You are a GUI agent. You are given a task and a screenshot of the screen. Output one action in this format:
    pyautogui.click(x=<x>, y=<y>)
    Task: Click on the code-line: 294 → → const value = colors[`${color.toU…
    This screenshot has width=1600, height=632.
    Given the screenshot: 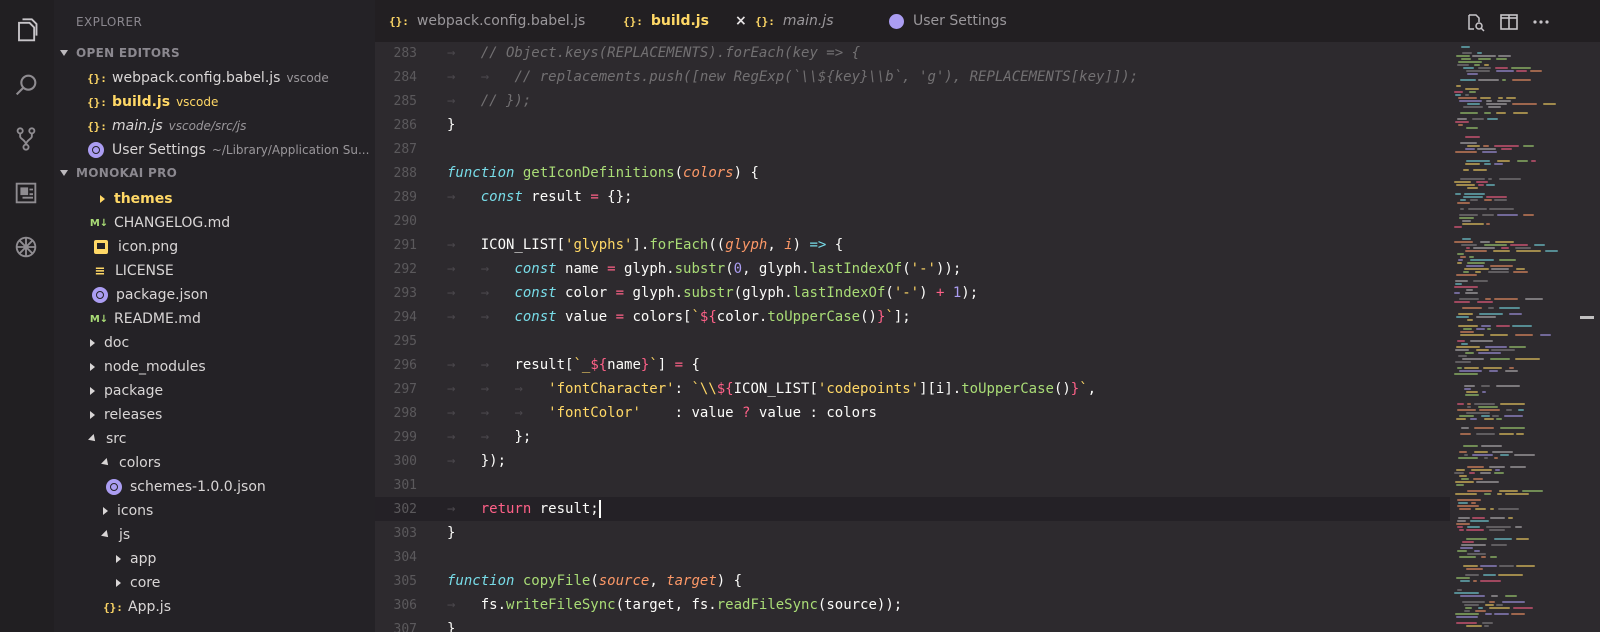 What is the action you would take?
    pyautogui.click(x=912, y=317)
    